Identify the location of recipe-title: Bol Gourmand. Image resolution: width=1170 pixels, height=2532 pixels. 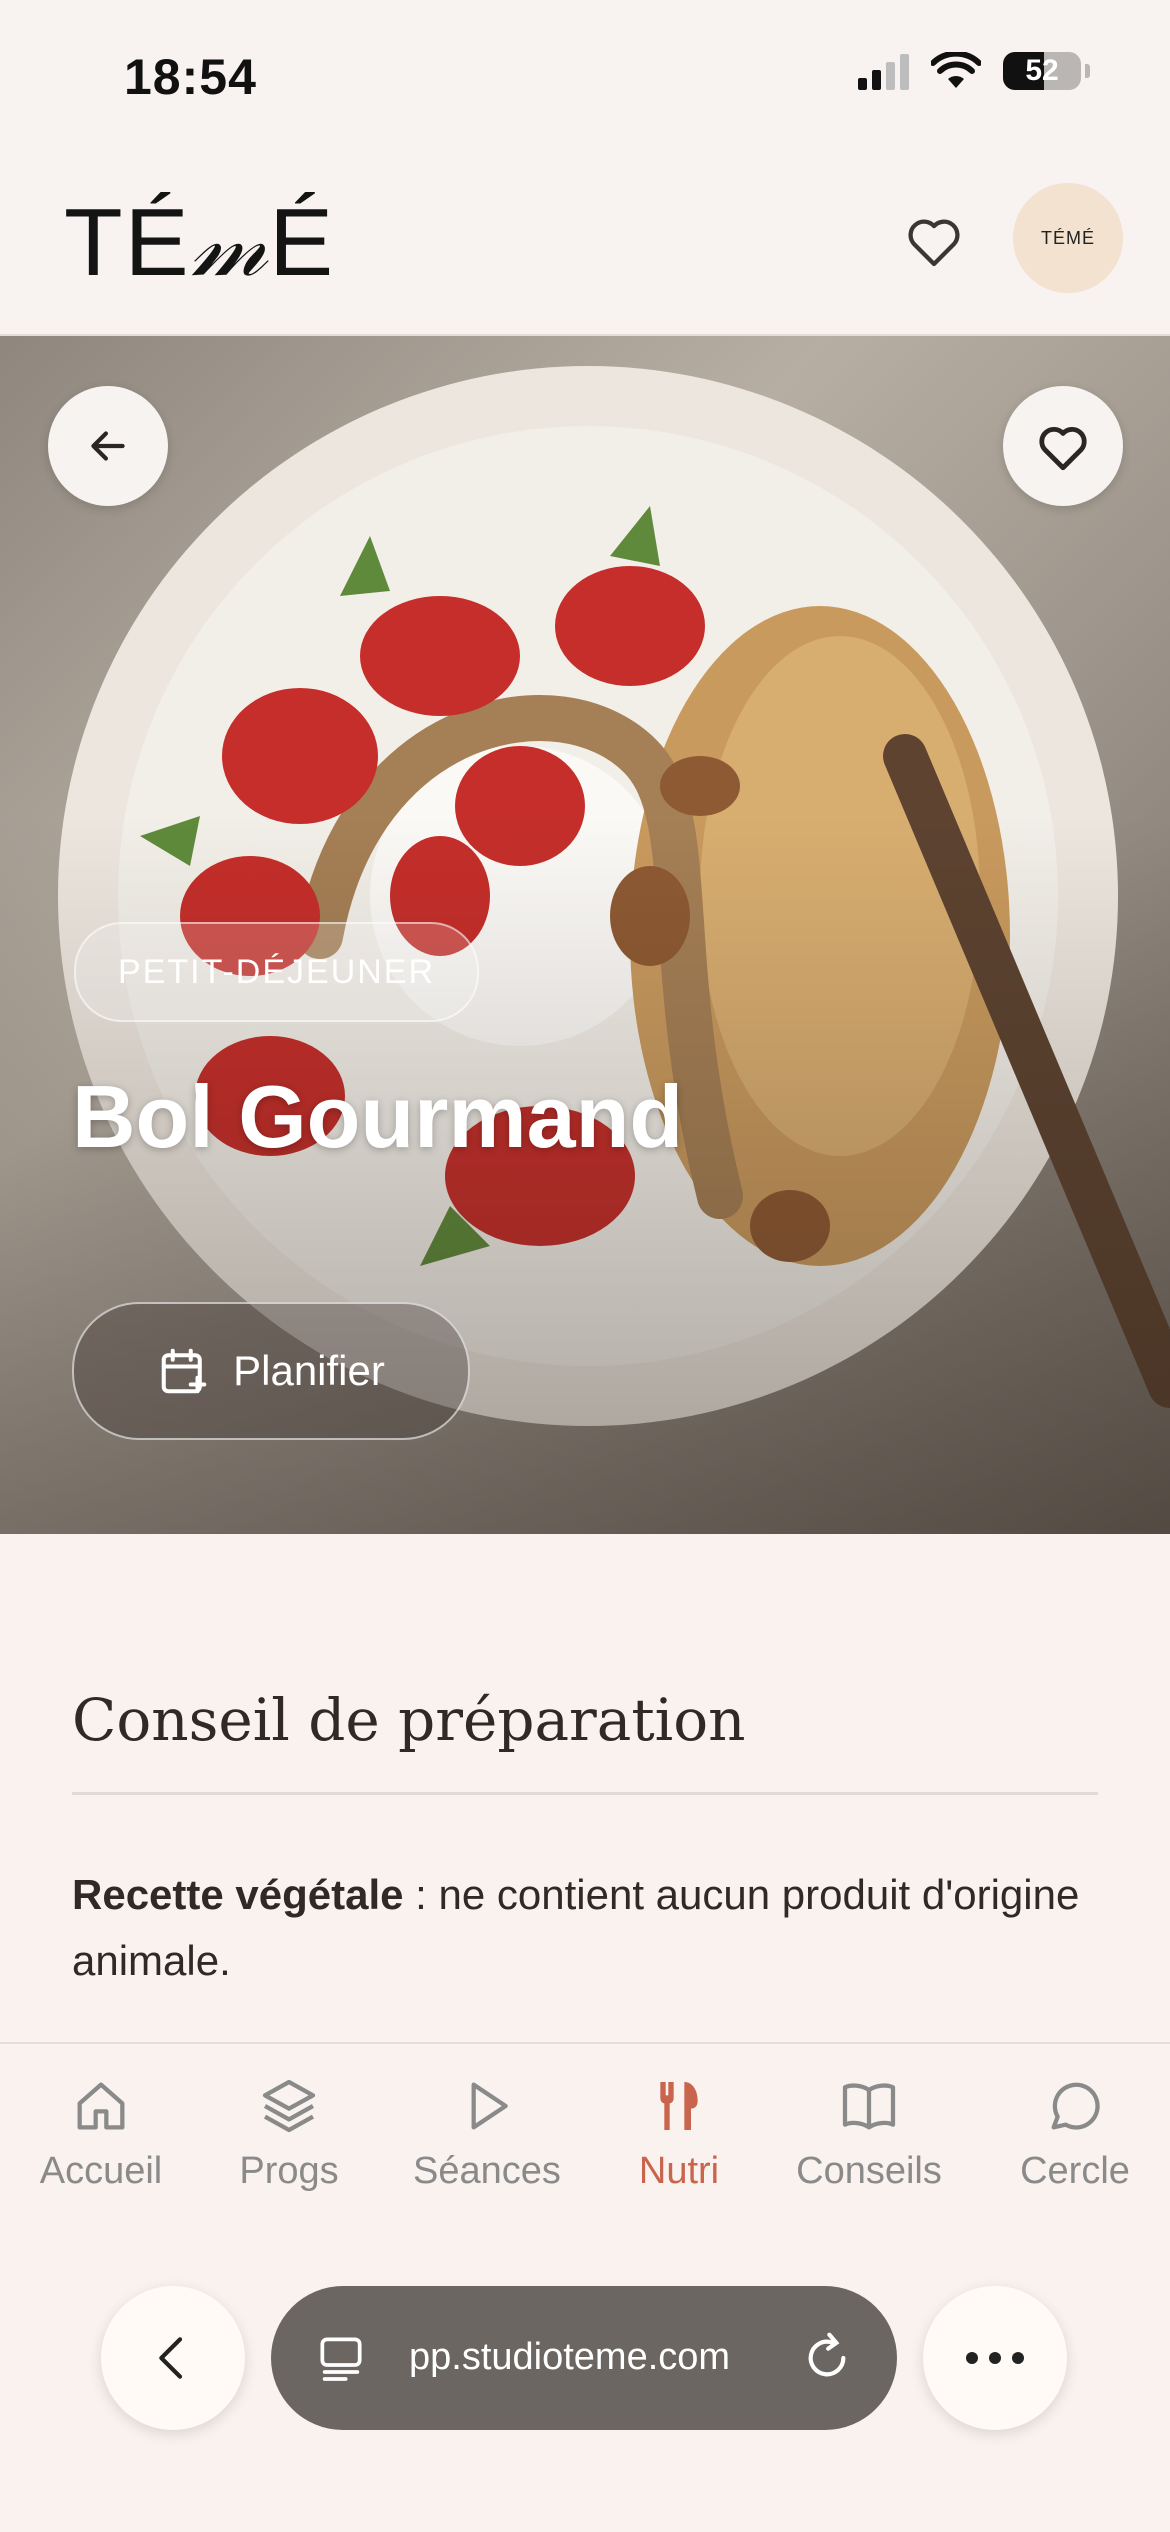
(378, 1116).